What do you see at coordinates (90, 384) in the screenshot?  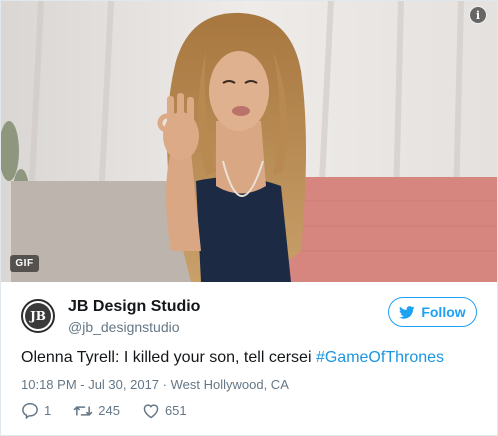 I see `timestamp-link: 10:18 PM - Jul 30, 2017` at bounding box center [90, 384].